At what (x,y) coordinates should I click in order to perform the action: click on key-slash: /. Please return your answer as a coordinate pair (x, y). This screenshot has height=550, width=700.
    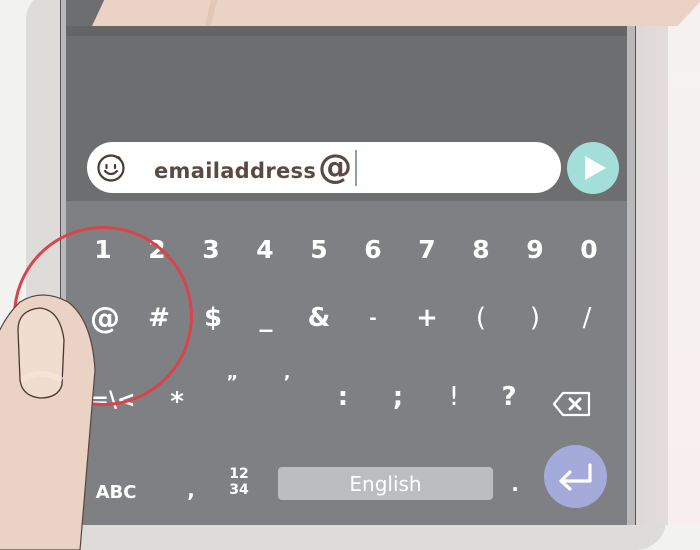
    Looking at the image, I should click on (587, 318).